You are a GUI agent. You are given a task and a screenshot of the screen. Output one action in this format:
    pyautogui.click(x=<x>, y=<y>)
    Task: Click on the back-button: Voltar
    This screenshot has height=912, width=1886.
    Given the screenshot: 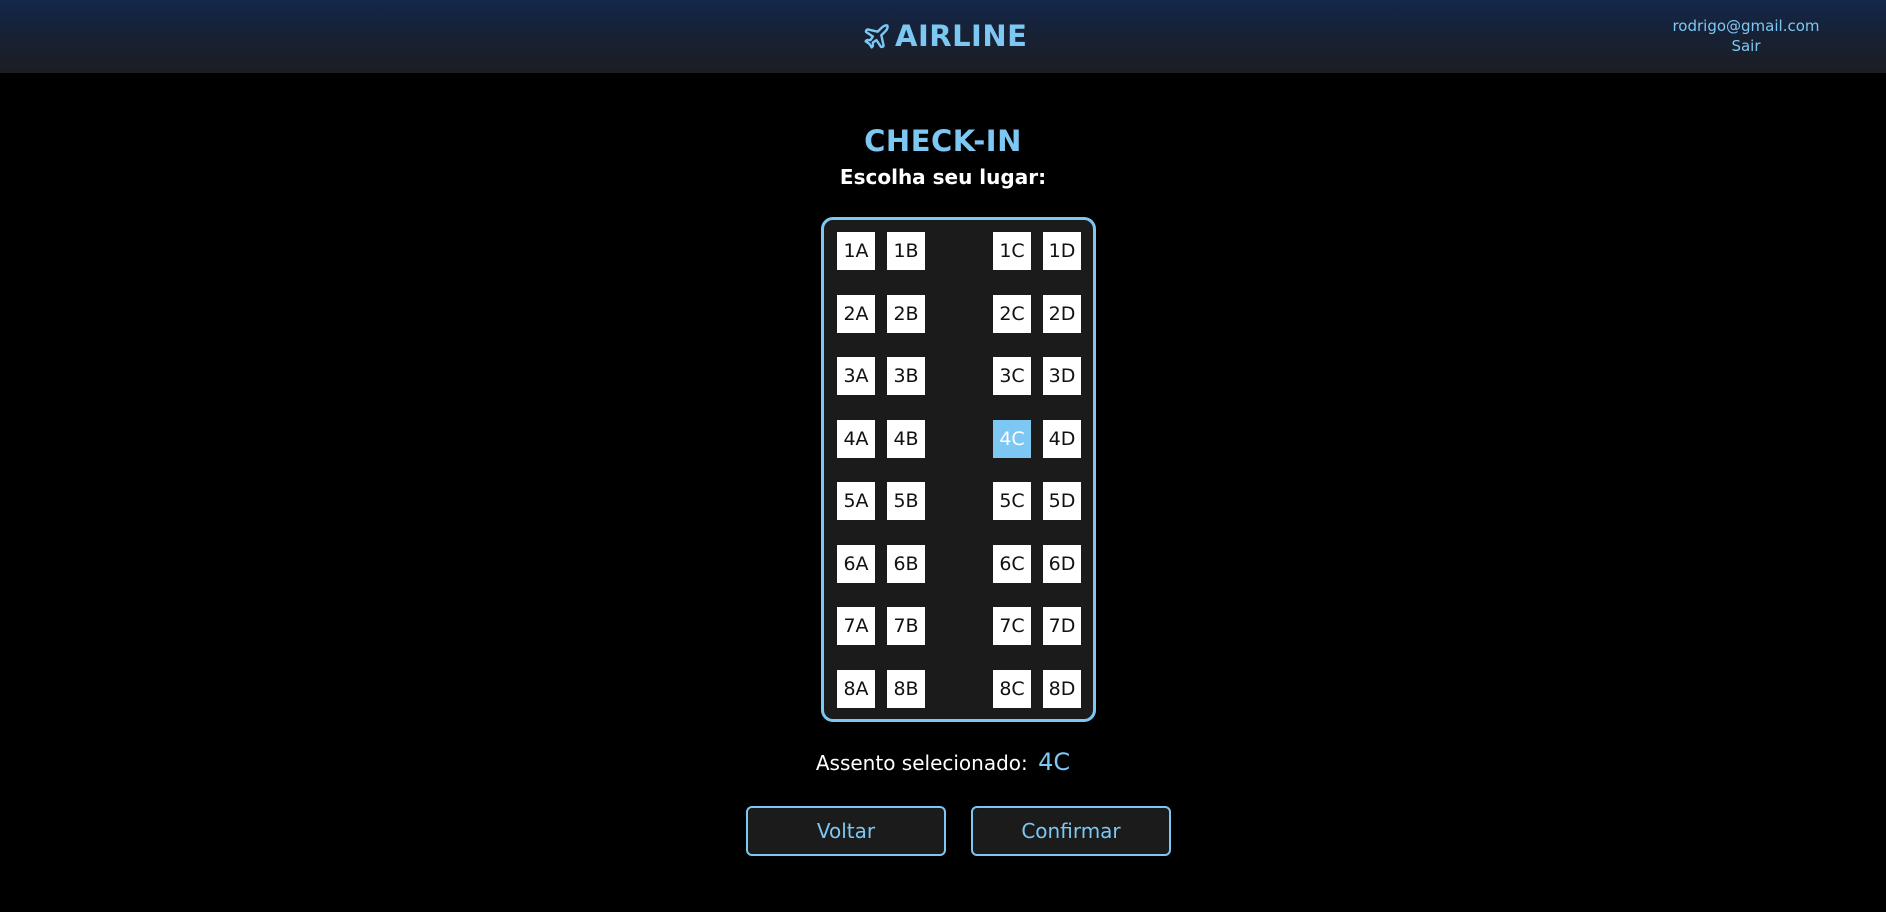 What is the action you would take?
    pyautogui.click(x=846, y=831)
    